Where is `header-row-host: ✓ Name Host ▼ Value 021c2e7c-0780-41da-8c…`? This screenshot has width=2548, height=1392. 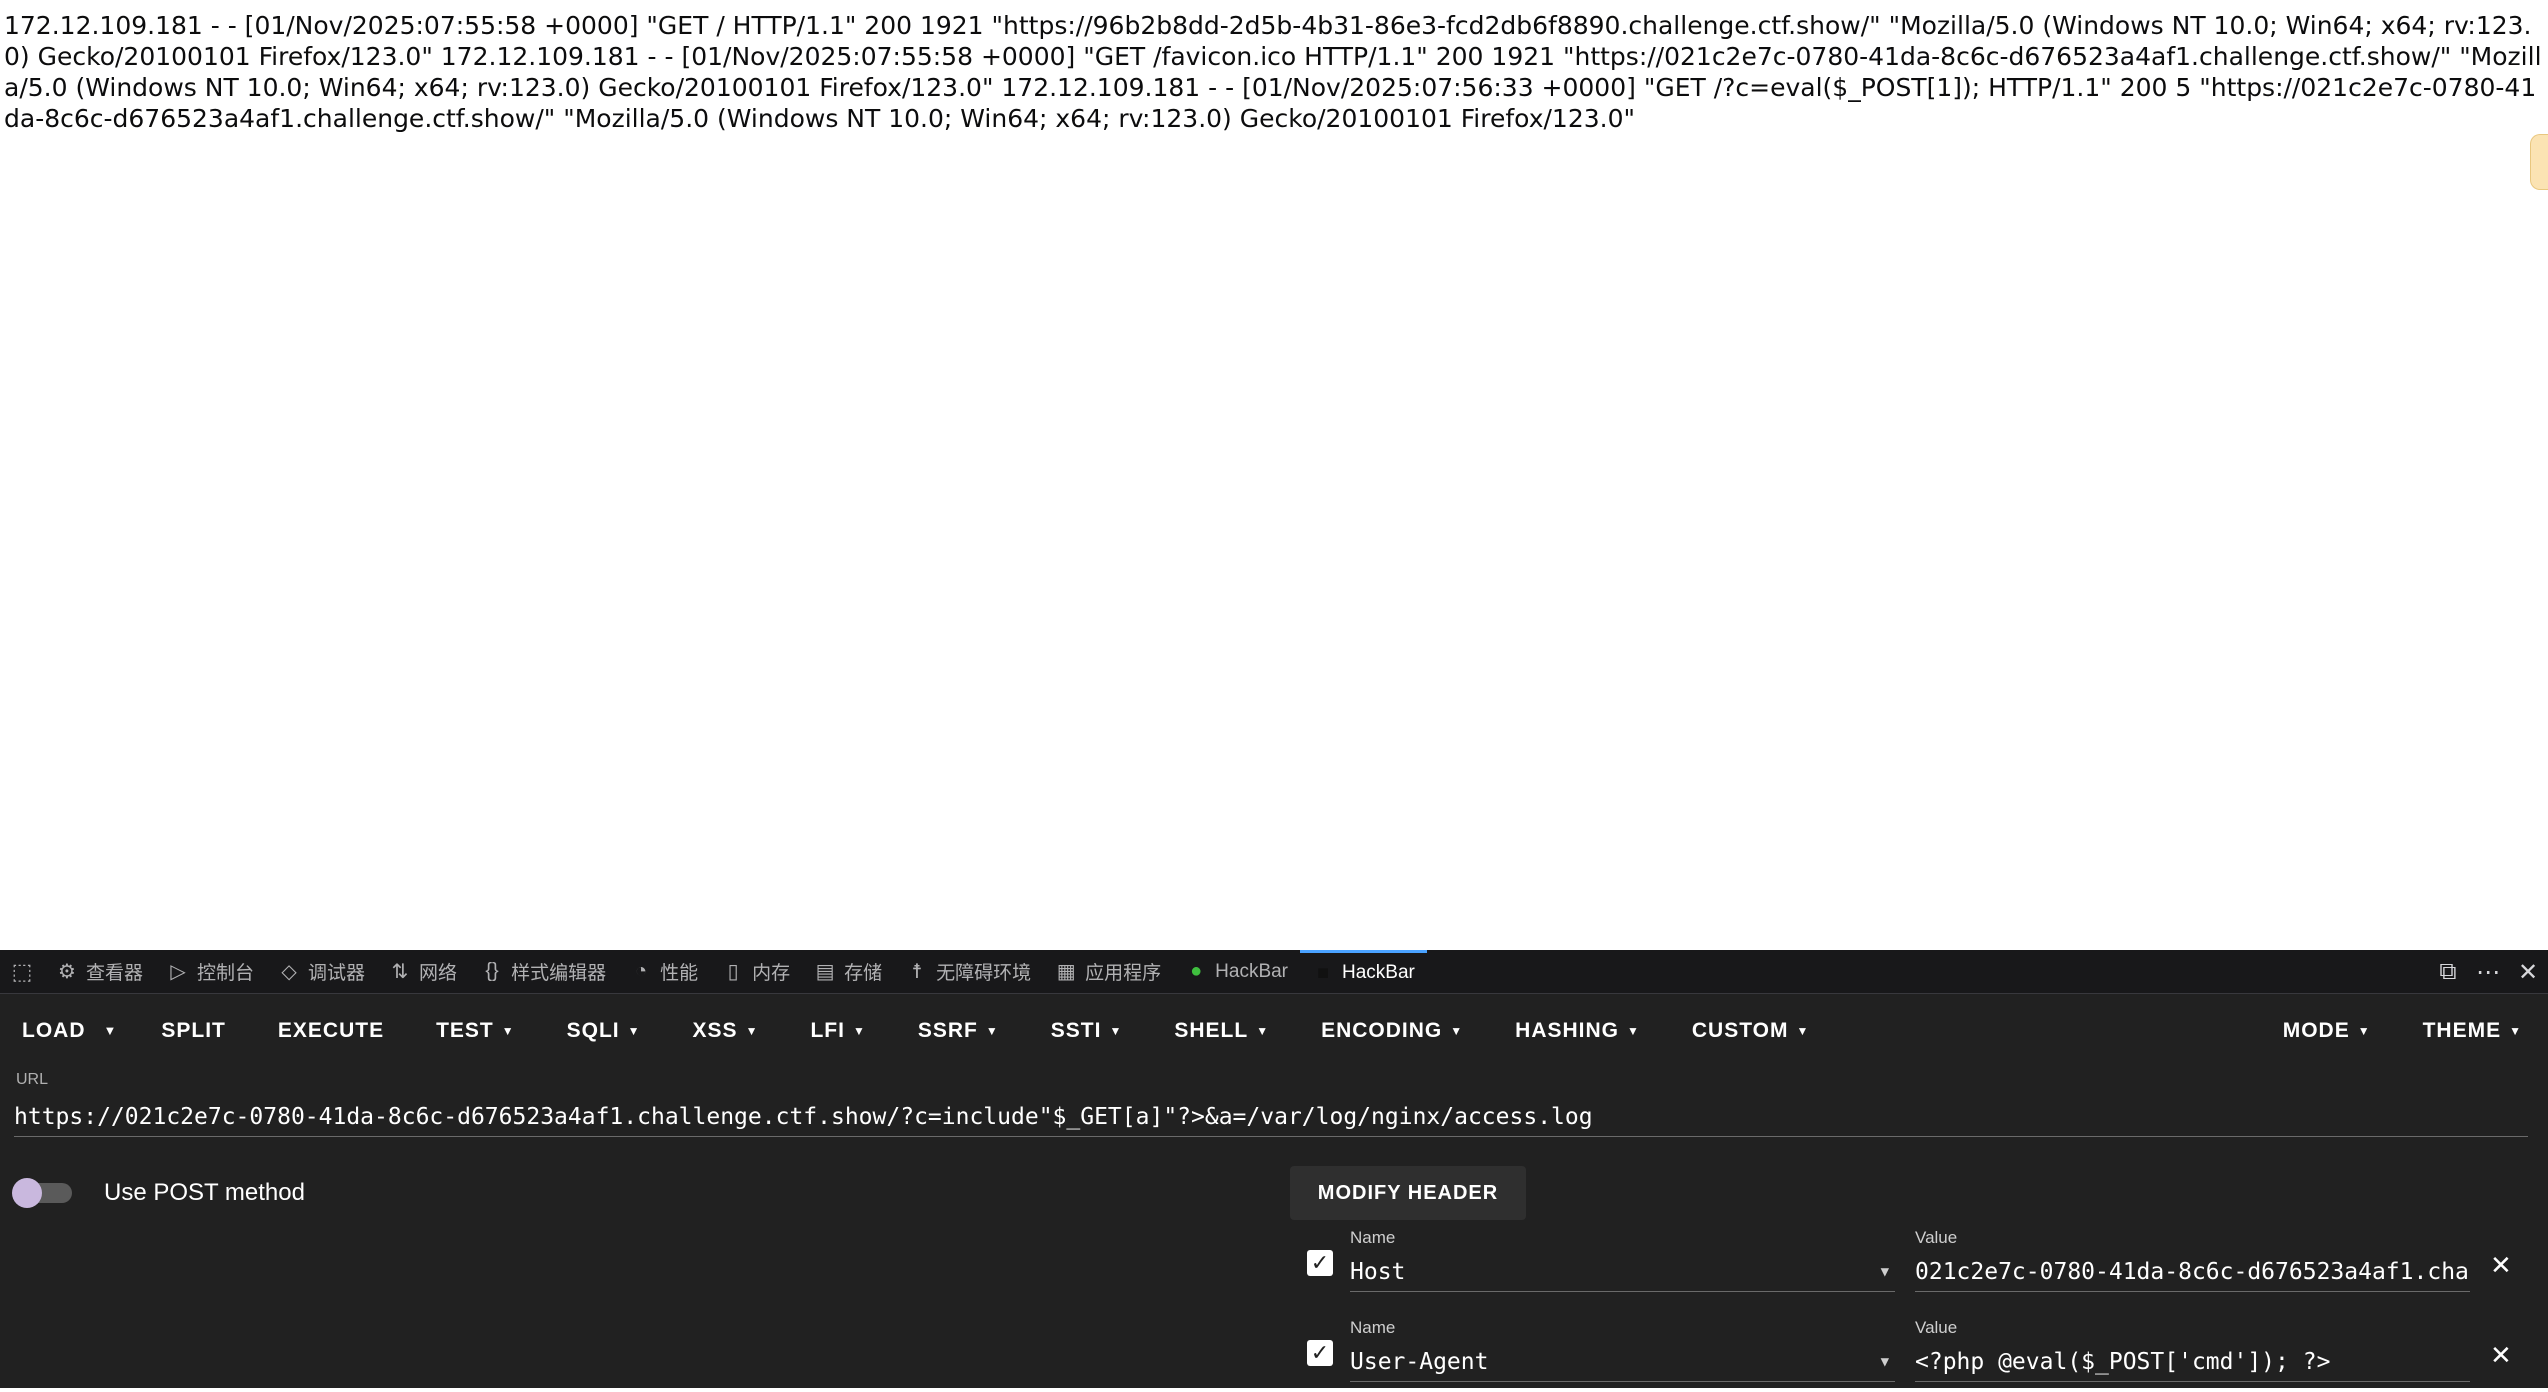
header-row-host: ✓ Name Host ▼ Value 021c2e7c-0780-41da-8c… is located at coordinates (1920, 1262).